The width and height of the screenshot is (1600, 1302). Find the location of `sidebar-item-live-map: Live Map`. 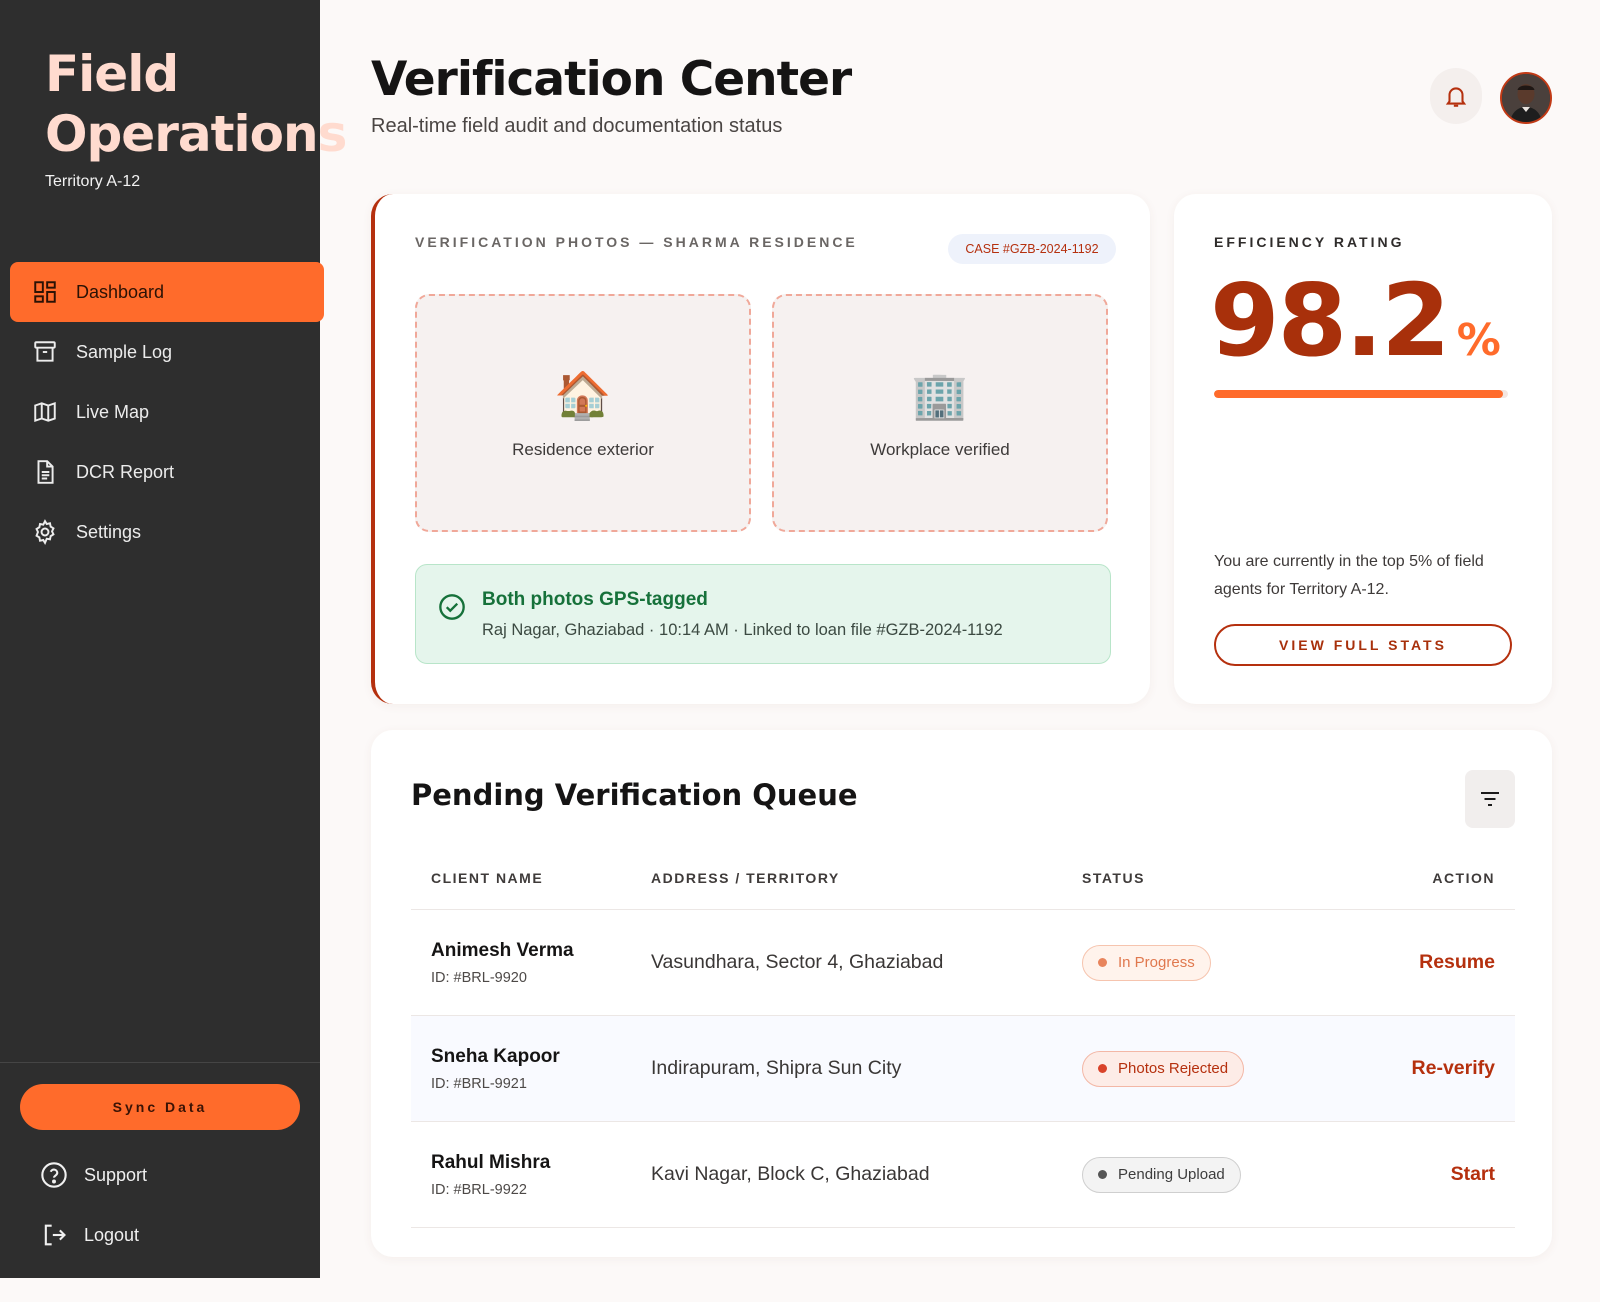

sidebar-item-live-map: Live Map is located at coordinates (167, 412).